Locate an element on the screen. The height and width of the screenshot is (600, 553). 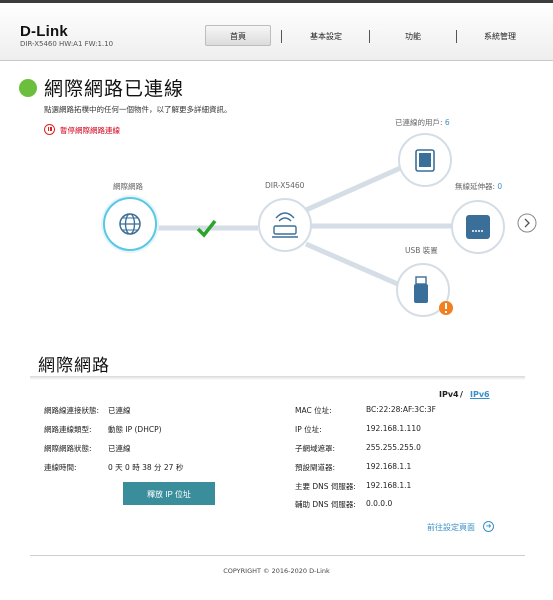
internet-status-value: 已連線 is located at coordinates (119, 448).